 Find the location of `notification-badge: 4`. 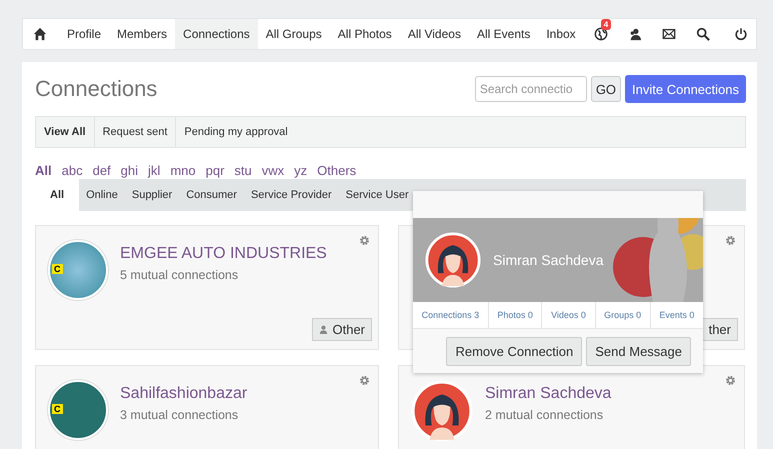

notification-badge: 4 is located at coordinates (606, 24).